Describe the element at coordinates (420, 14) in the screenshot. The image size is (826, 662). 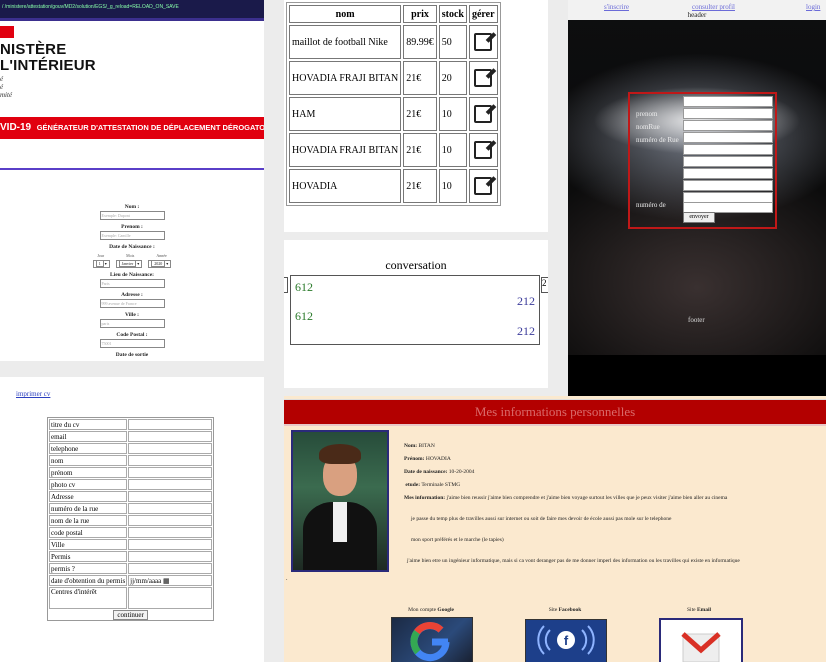
I see `col-prix: prix` at that location.